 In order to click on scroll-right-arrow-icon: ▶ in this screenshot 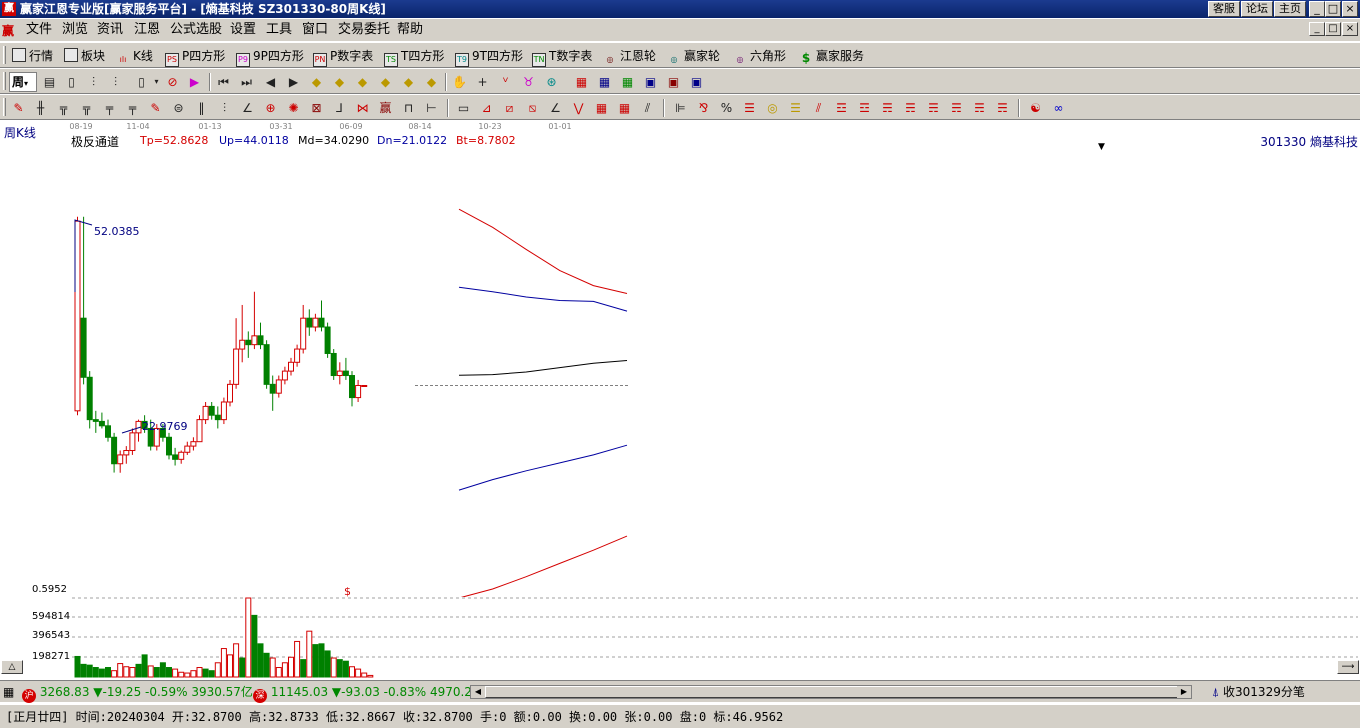, I will do `click(1184, 692)`.